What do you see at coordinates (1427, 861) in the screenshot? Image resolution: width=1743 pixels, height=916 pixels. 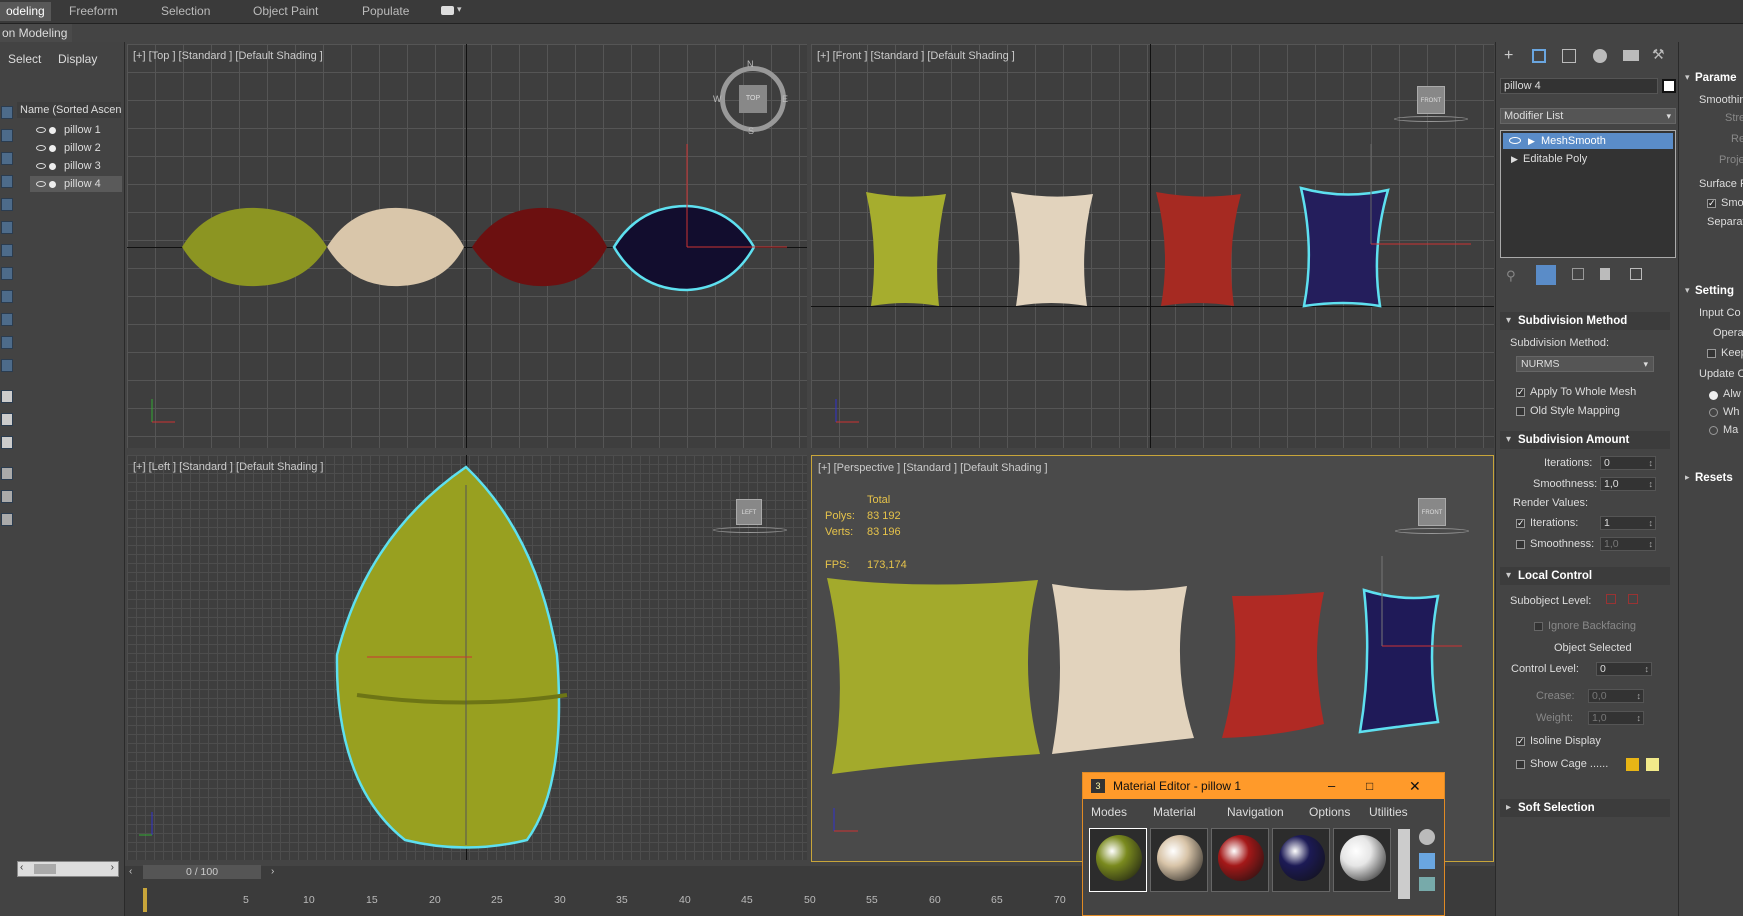 I see `backlight-icon` at bounding box center [1427, 861].